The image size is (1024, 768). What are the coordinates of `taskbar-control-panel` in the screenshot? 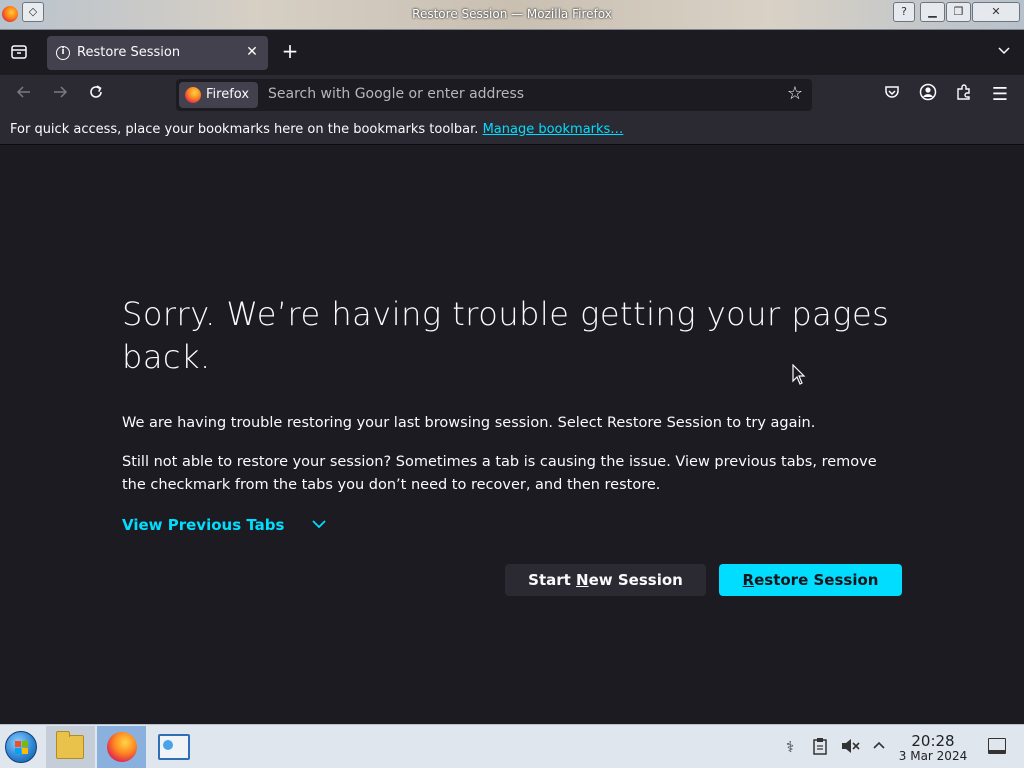 It's located at (172, 747).